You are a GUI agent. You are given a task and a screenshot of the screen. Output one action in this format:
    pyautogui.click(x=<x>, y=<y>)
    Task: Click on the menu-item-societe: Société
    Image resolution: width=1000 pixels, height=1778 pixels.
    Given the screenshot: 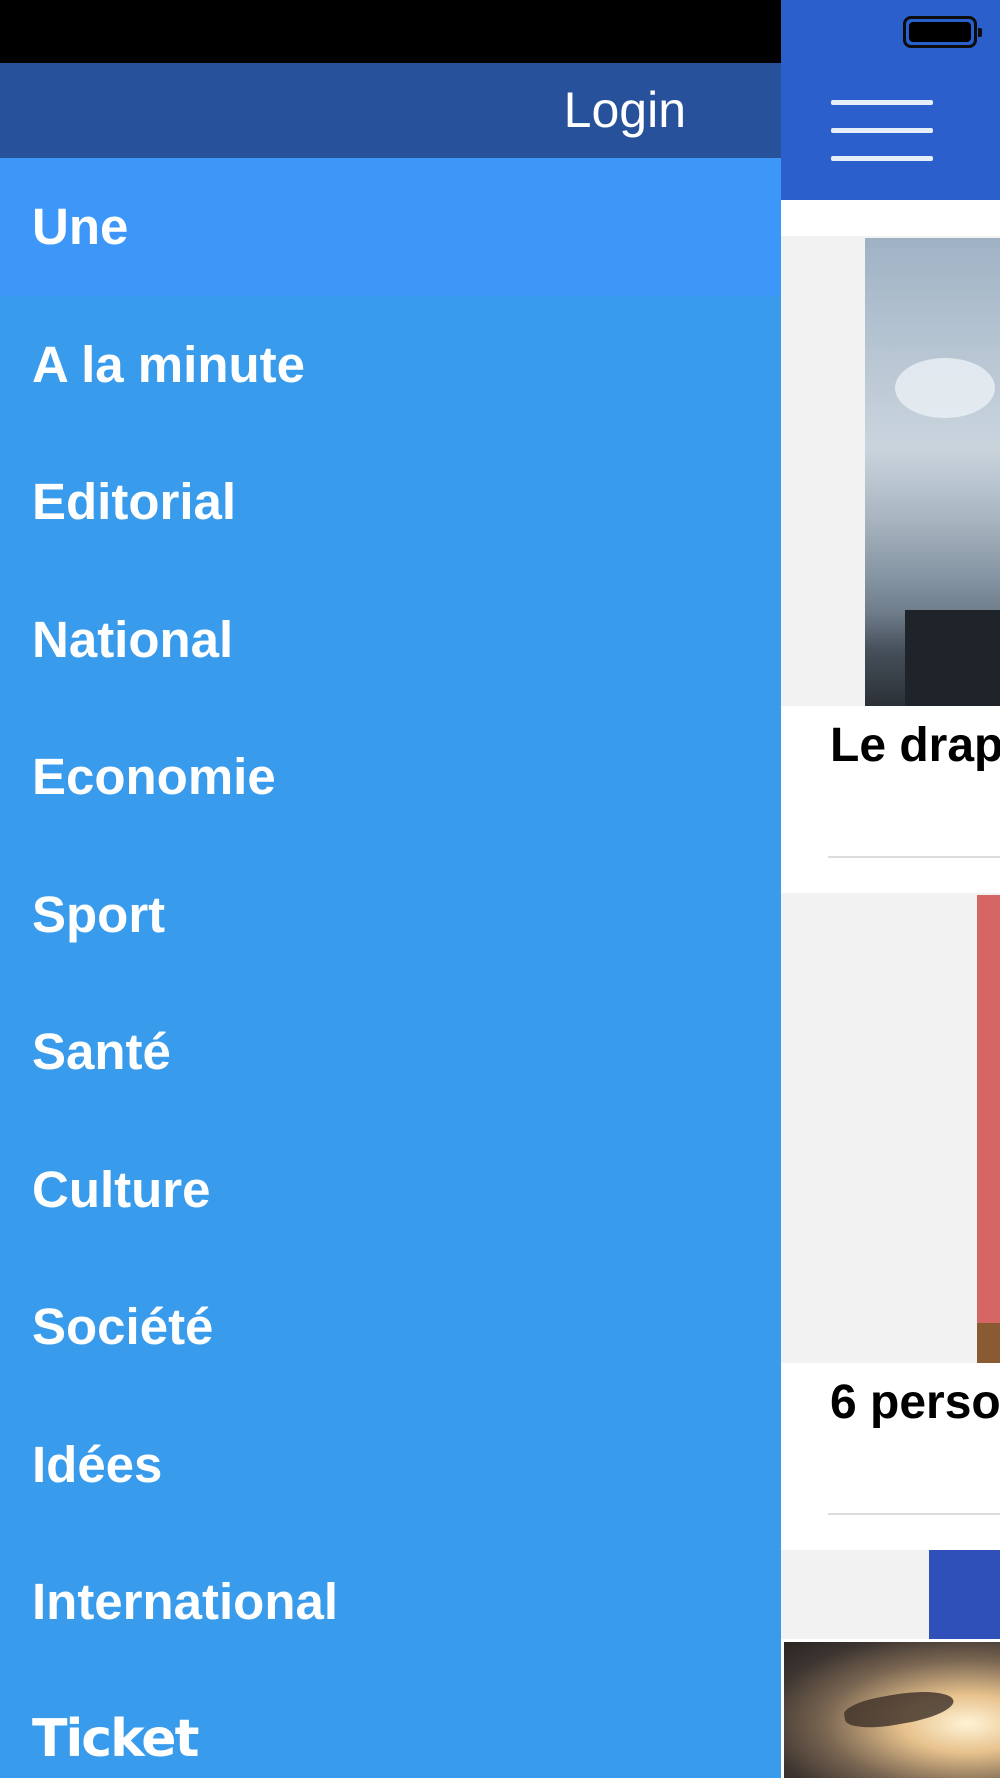 What is the action you would take?
    pyautogui.click(x=390, y=1327)
    